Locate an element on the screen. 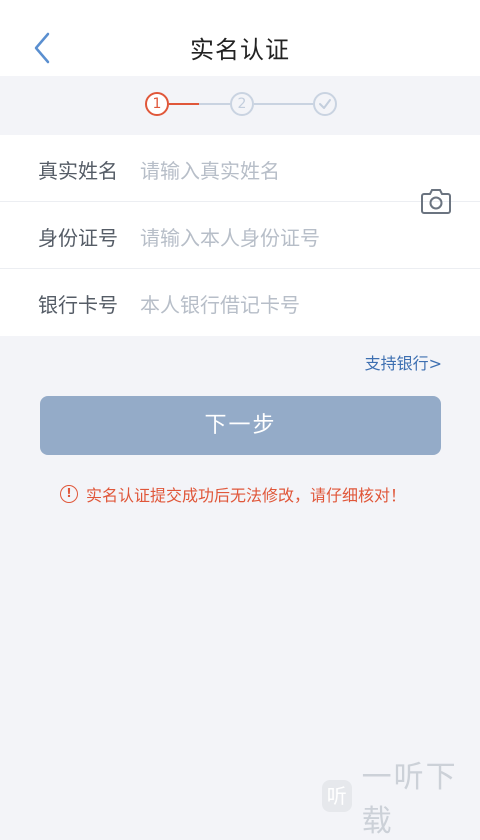 Image resolution: width=480 pixels, height=840 pixels. bank-card-input: 本人银行借记卡号 is located at coordinates (220, 303).